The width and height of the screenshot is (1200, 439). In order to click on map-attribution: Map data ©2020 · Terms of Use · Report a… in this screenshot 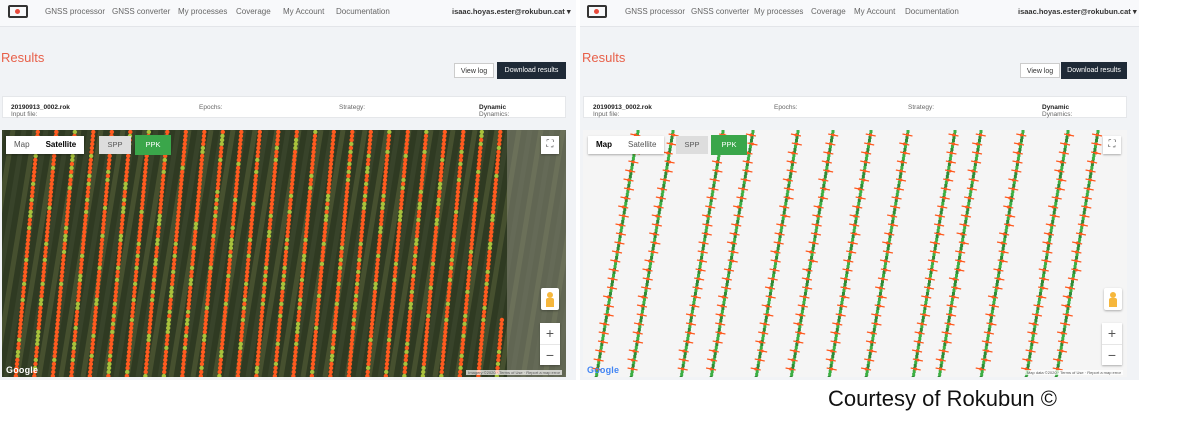, I will do `click(1073, 372)`.